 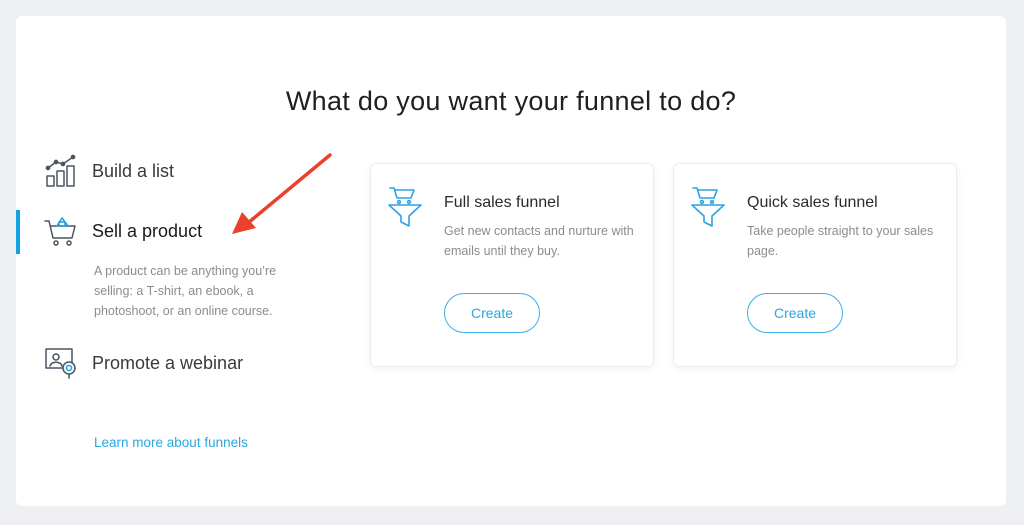 I want to click on annotation-arrow, so click(x=282, y=193).